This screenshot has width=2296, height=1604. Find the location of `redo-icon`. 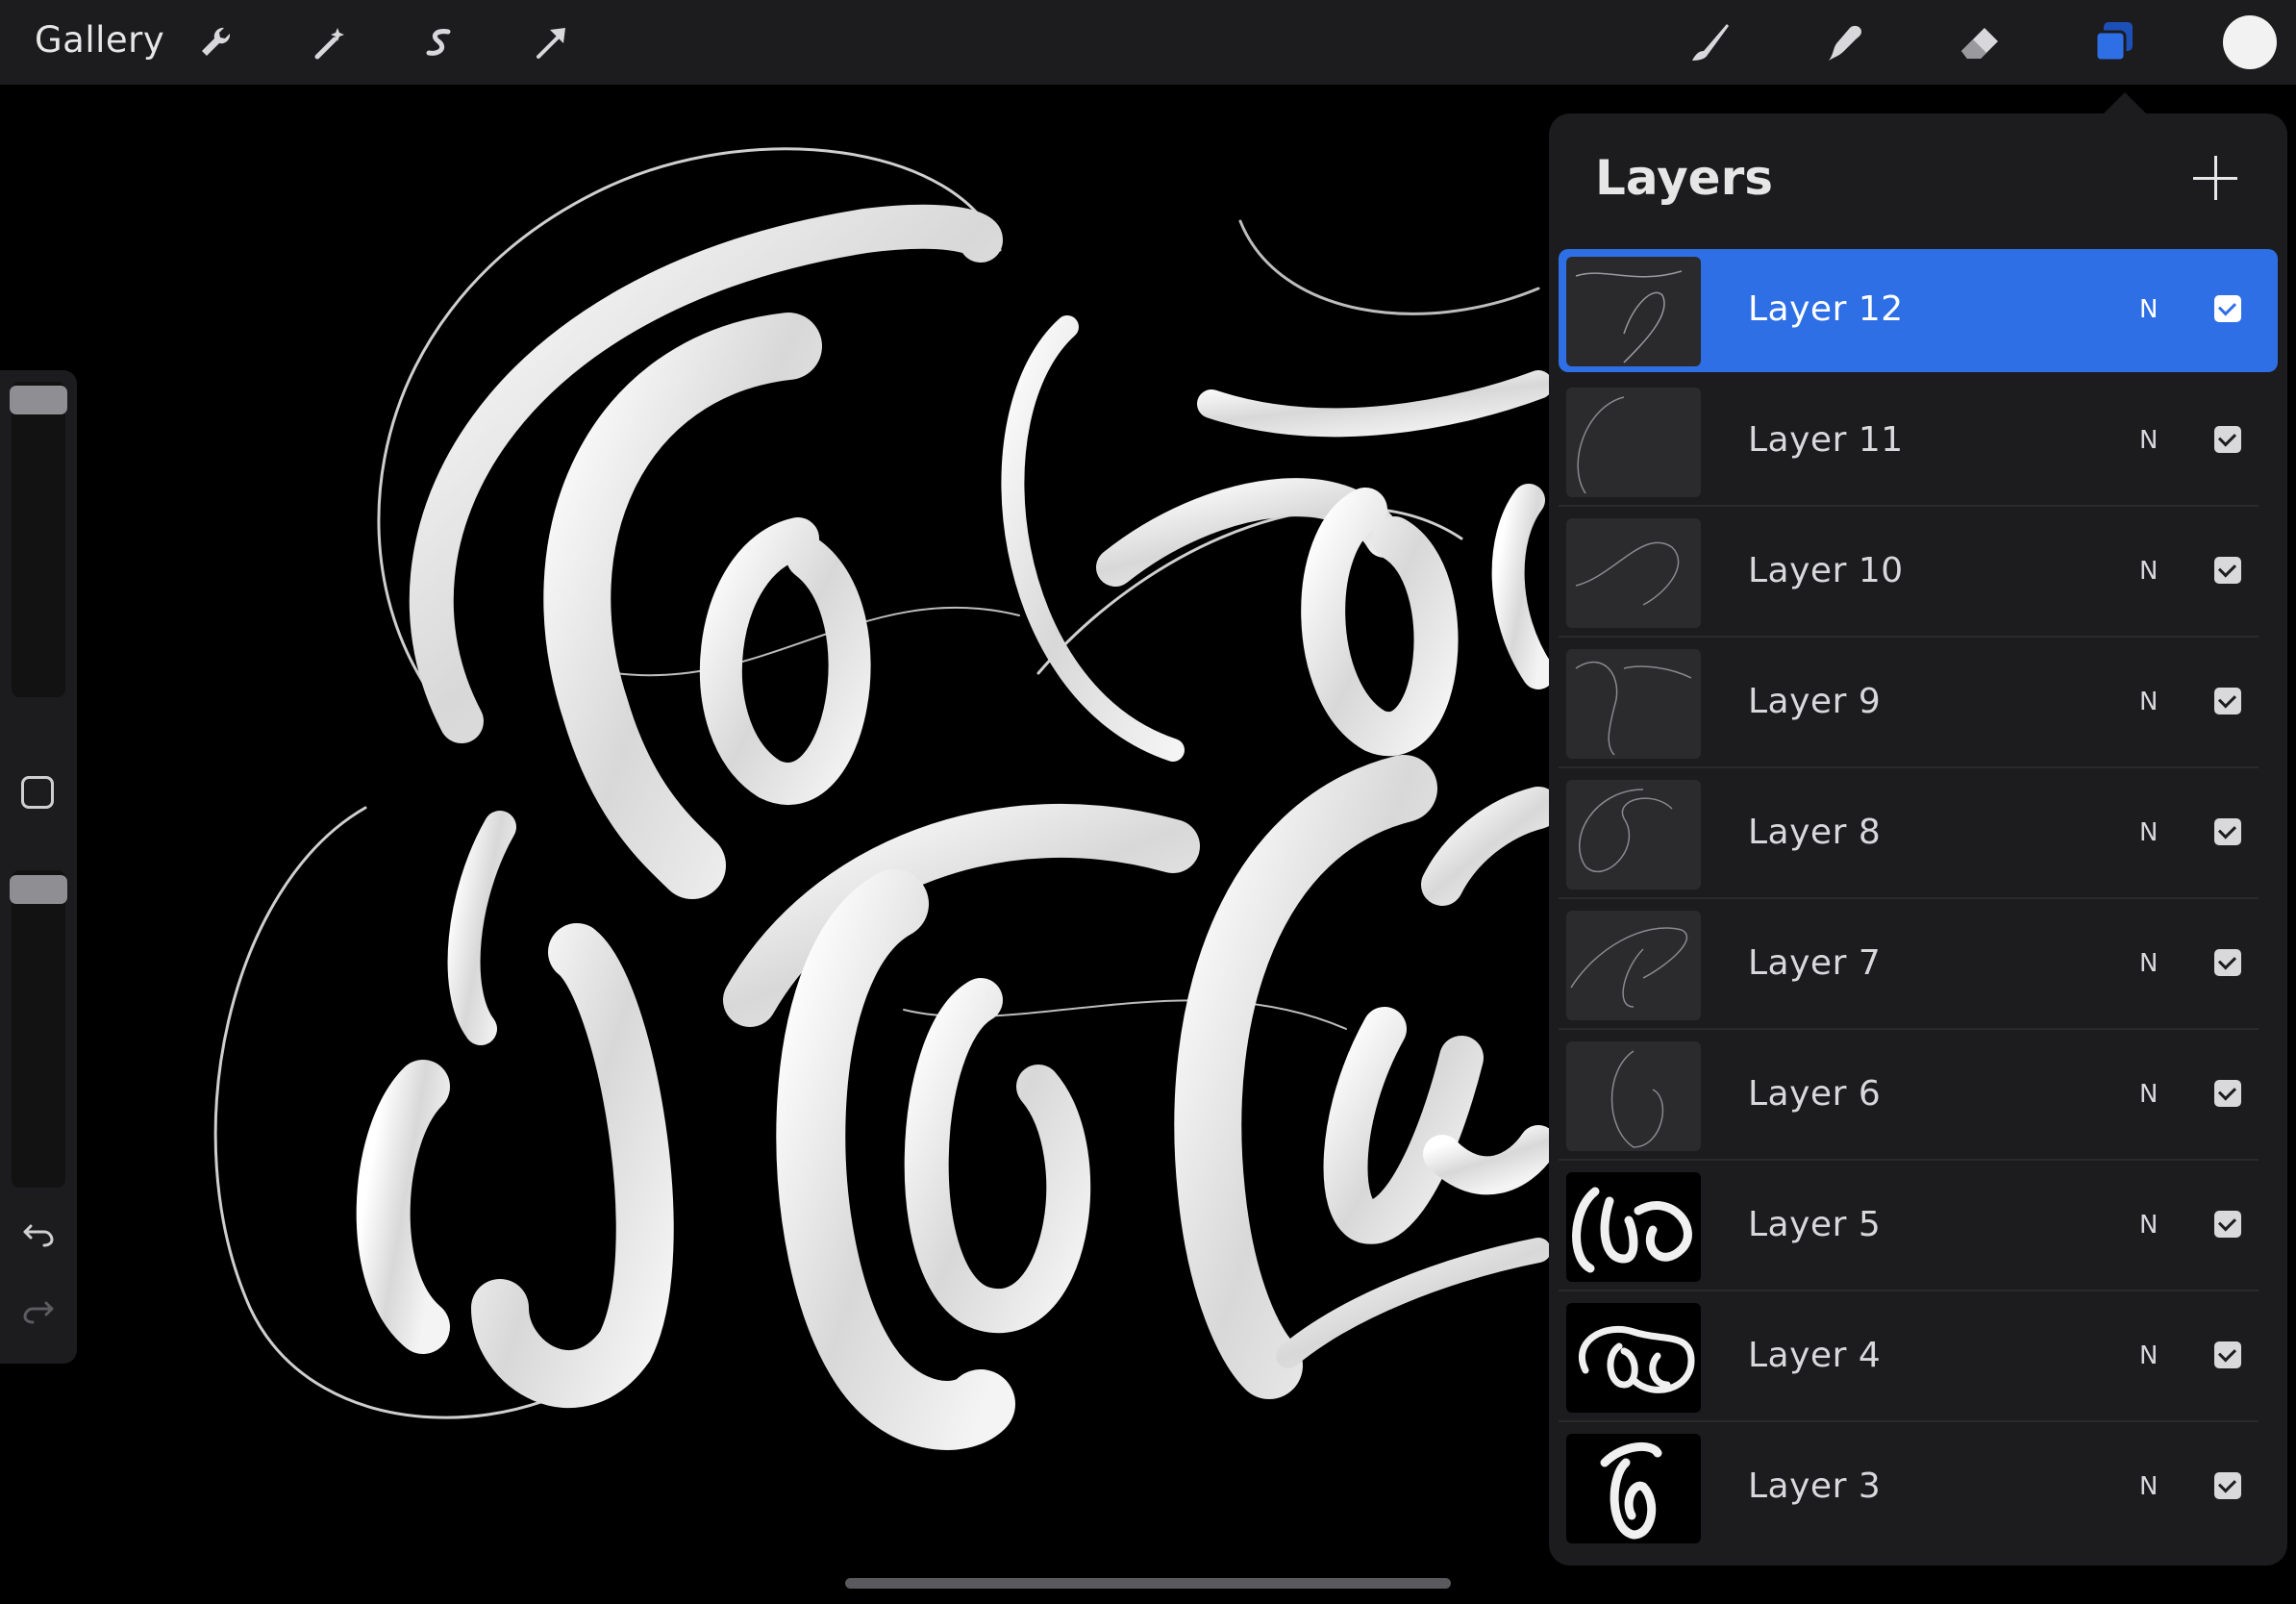

redo-icon is located at coordinates (38, 1310).